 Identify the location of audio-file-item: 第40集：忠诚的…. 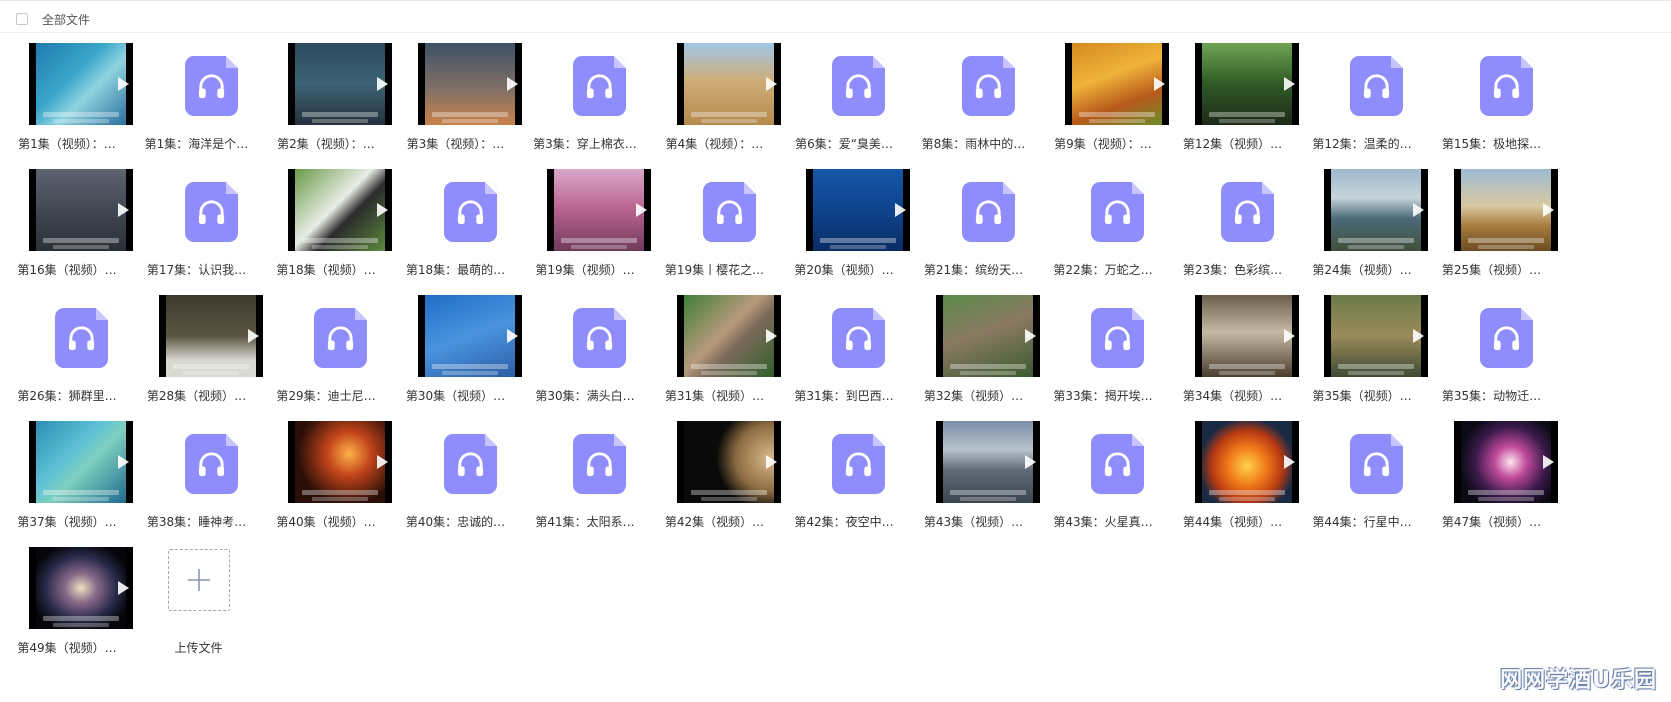
(456, 472).